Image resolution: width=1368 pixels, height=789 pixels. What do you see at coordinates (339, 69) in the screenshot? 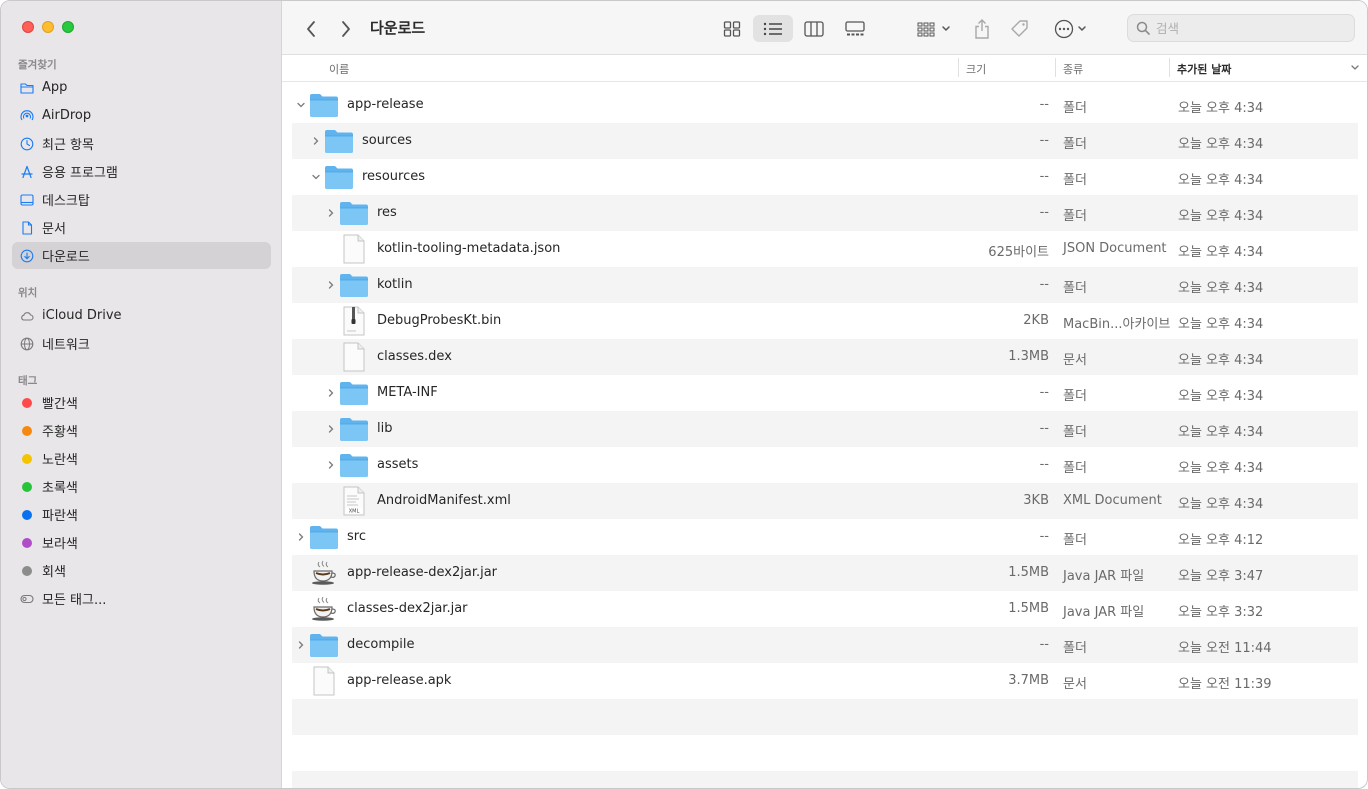
I see `column-header-name: 이름` at bounding box center [339, 69].